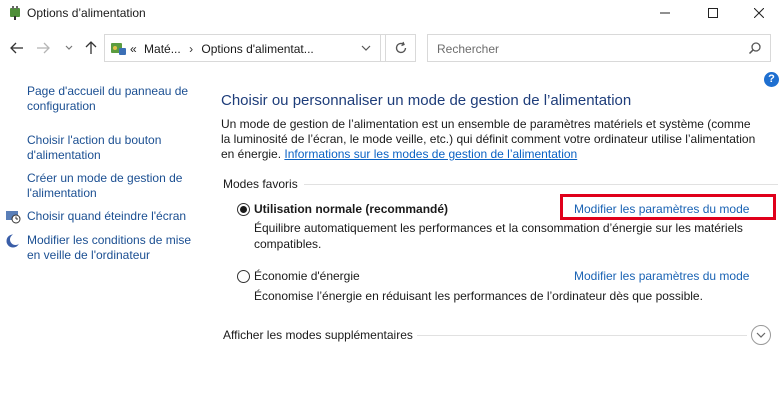  I want to click on sidebar-item-turn-off-display: Choisir quand éteindre l'écran, so click(114, 216).